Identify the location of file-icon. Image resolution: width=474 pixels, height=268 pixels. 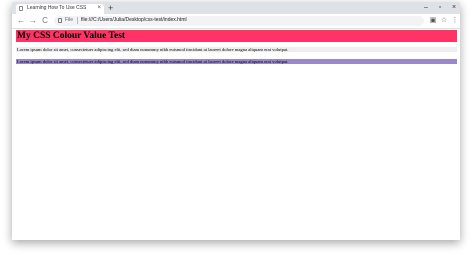
(60, 20).